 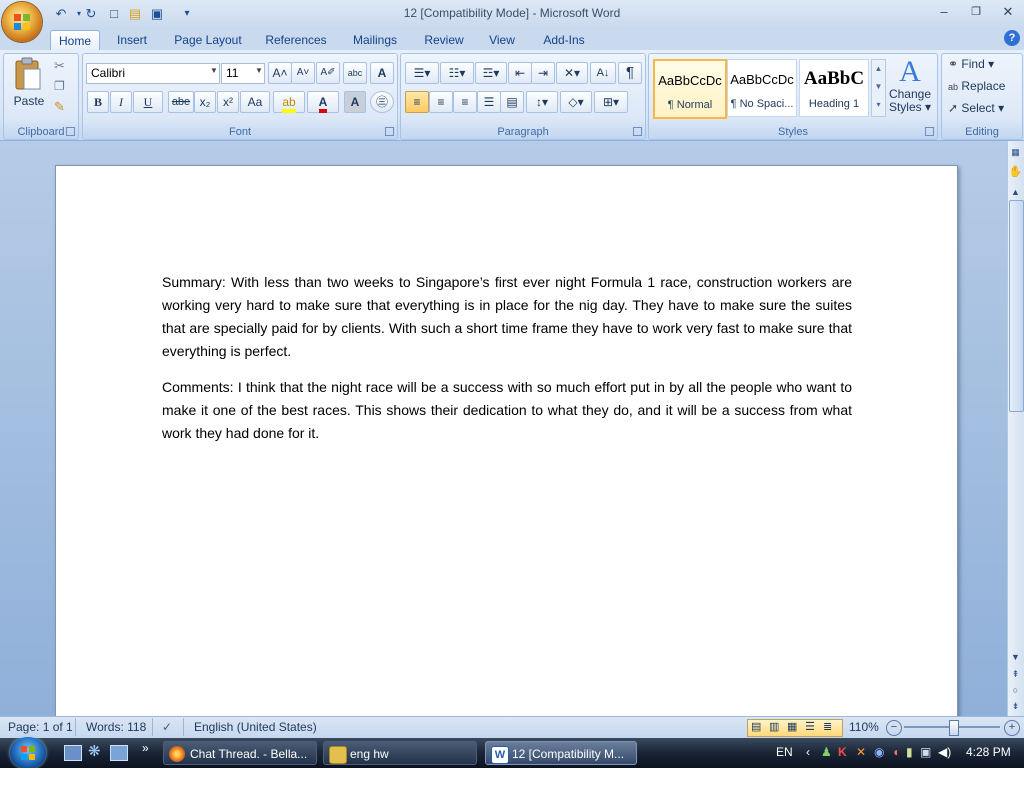 What do you see at coordinates (861, 752) in the screenshot?
I see `security-alert-icon: ✕` at bounding box center [861, 752].